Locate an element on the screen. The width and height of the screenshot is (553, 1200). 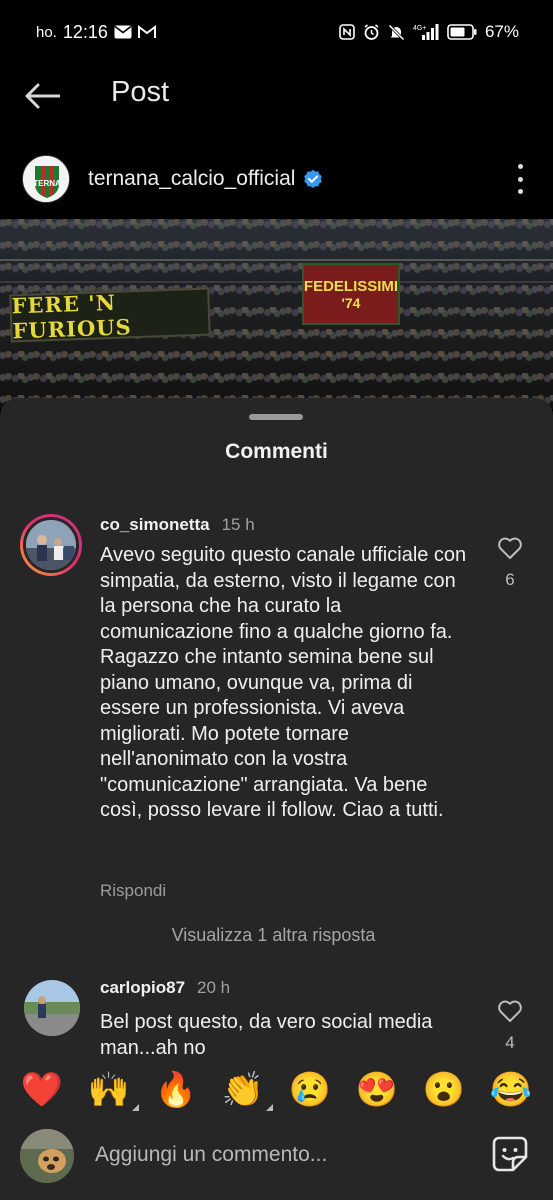
sticker-icon is located at coordinates (510, 1154).